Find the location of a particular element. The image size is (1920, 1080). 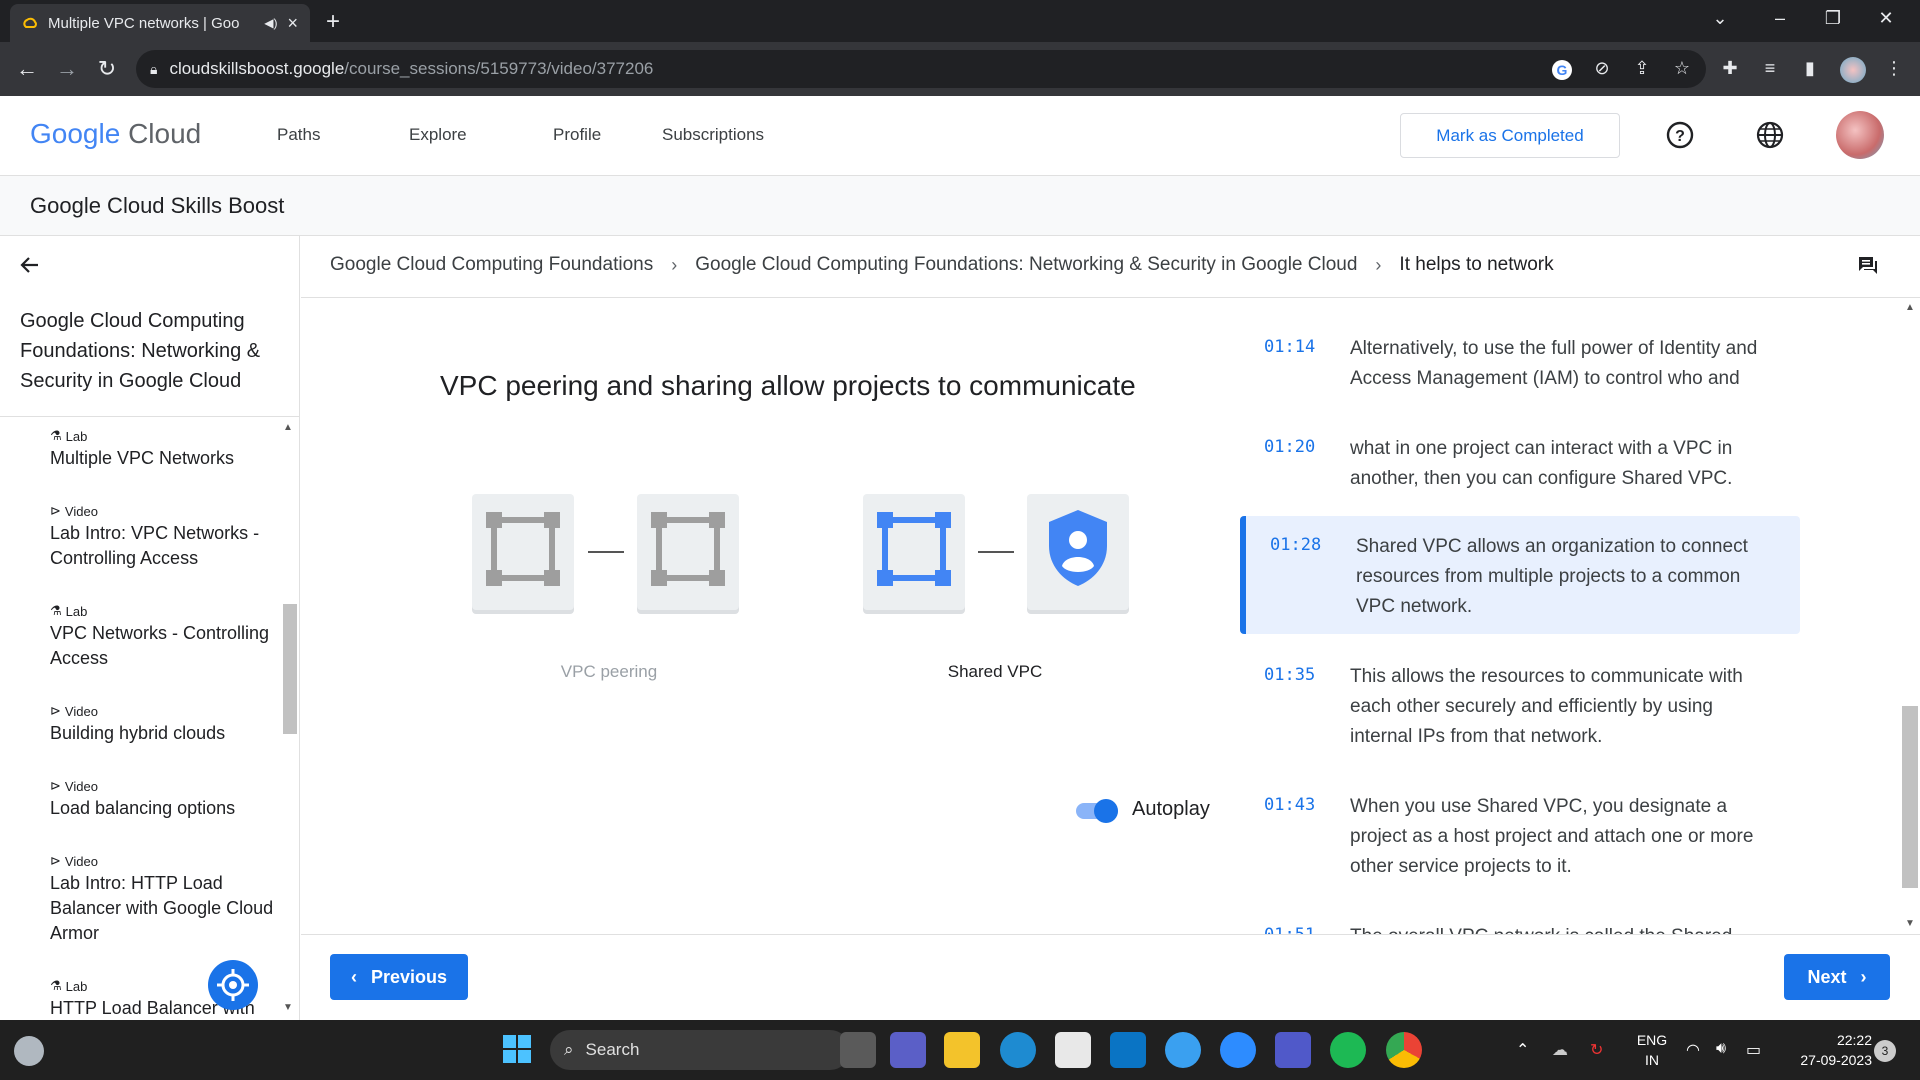

nav-paths: Paths is located at coordinates (298, 135).